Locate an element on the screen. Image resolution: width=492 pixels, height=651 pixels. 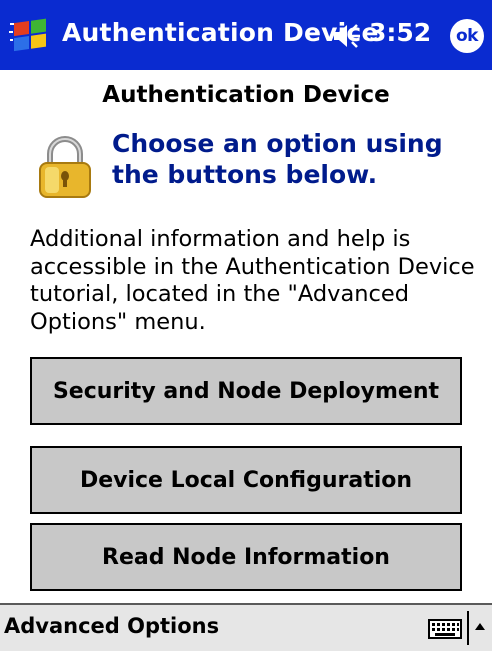
title-bar: Authentication Device 3:52 ok is located at coordinates (246, 35).